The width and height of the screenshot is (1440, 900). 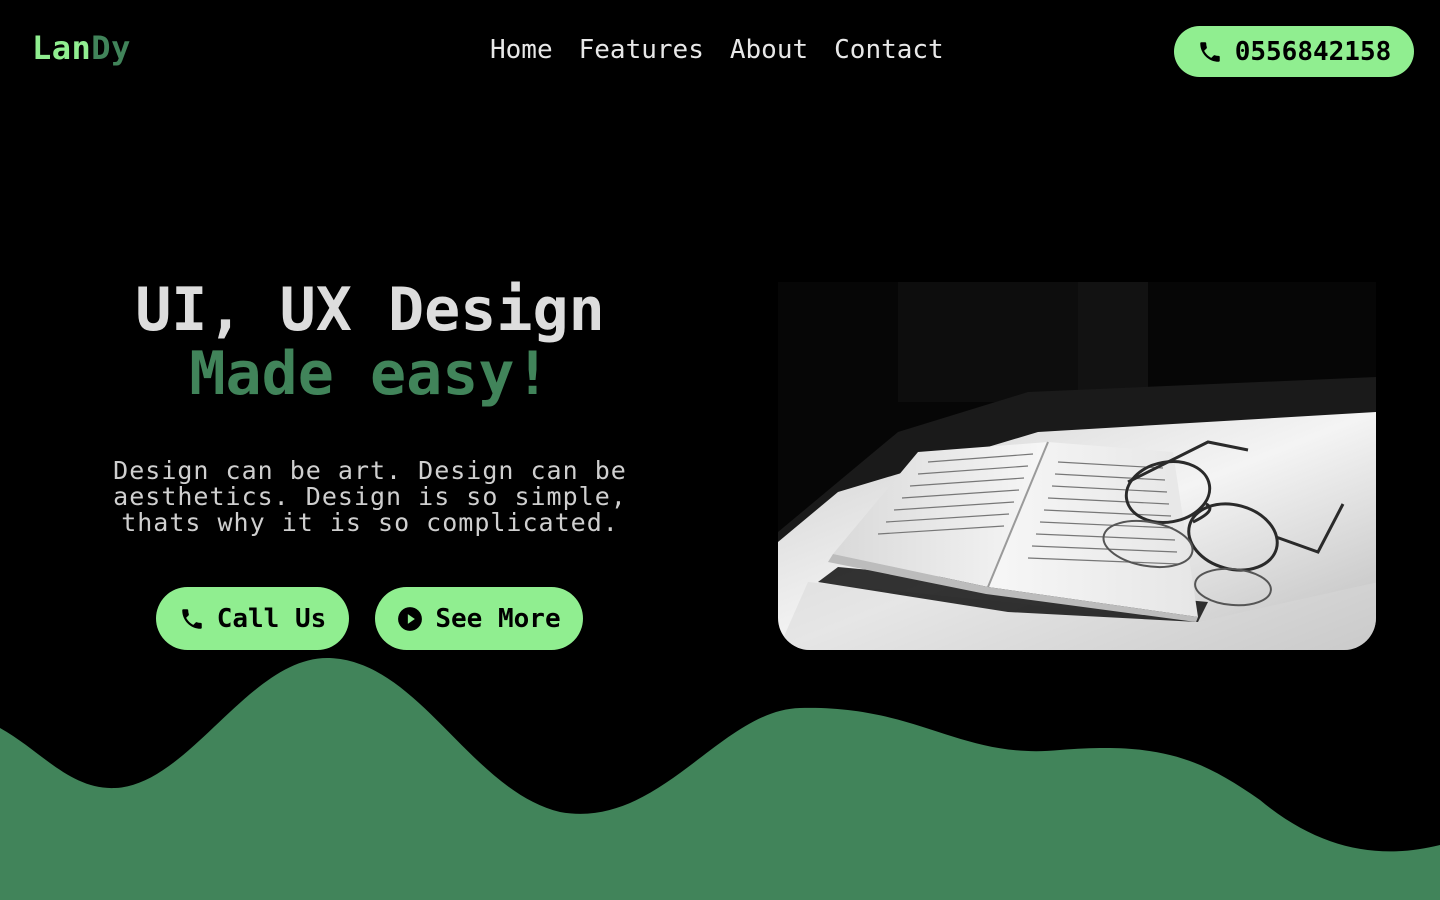 What do you see at coordinates (641, 50) in the screenshot?
I see `nav-link-features: Features` at bounding box center [641, 50].